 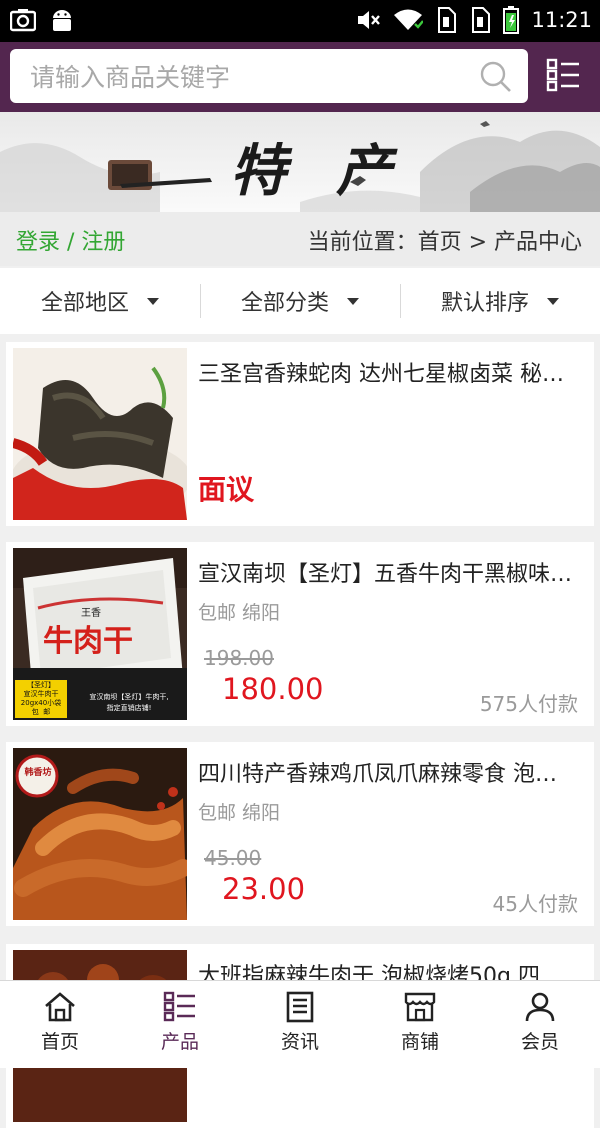 I want to click on product-title: 三圣宫香辣蛇肉 达州七星椒卤菜 秘制蛇肉, so click(x=388, y=374).